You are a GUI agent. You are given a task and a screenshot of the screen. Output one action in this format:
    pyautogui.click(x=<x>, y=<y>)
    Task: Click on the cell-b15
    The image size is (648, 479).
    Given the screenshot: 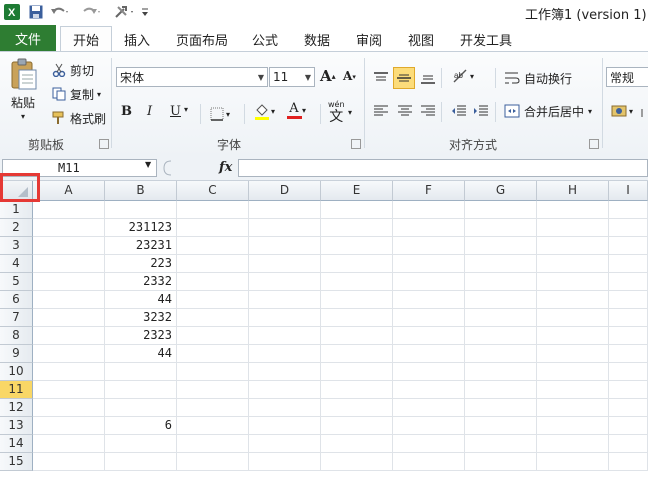 What is the action you would take?
    pyautogui.click(x=141, y=462)
    